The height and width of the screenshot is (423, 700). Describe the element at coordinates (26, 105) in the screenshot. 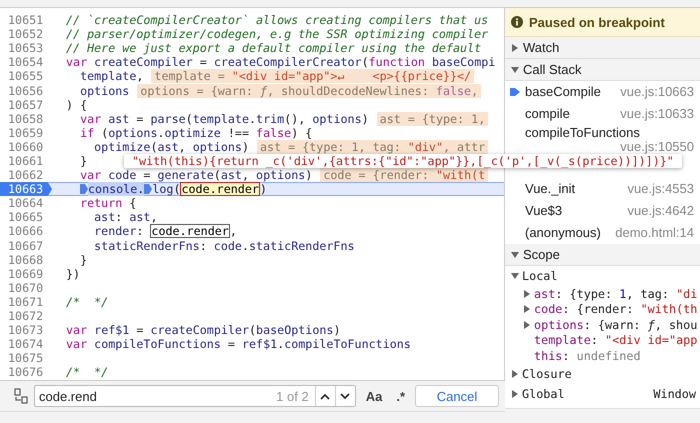

I see `line-number: 10657` at that location.